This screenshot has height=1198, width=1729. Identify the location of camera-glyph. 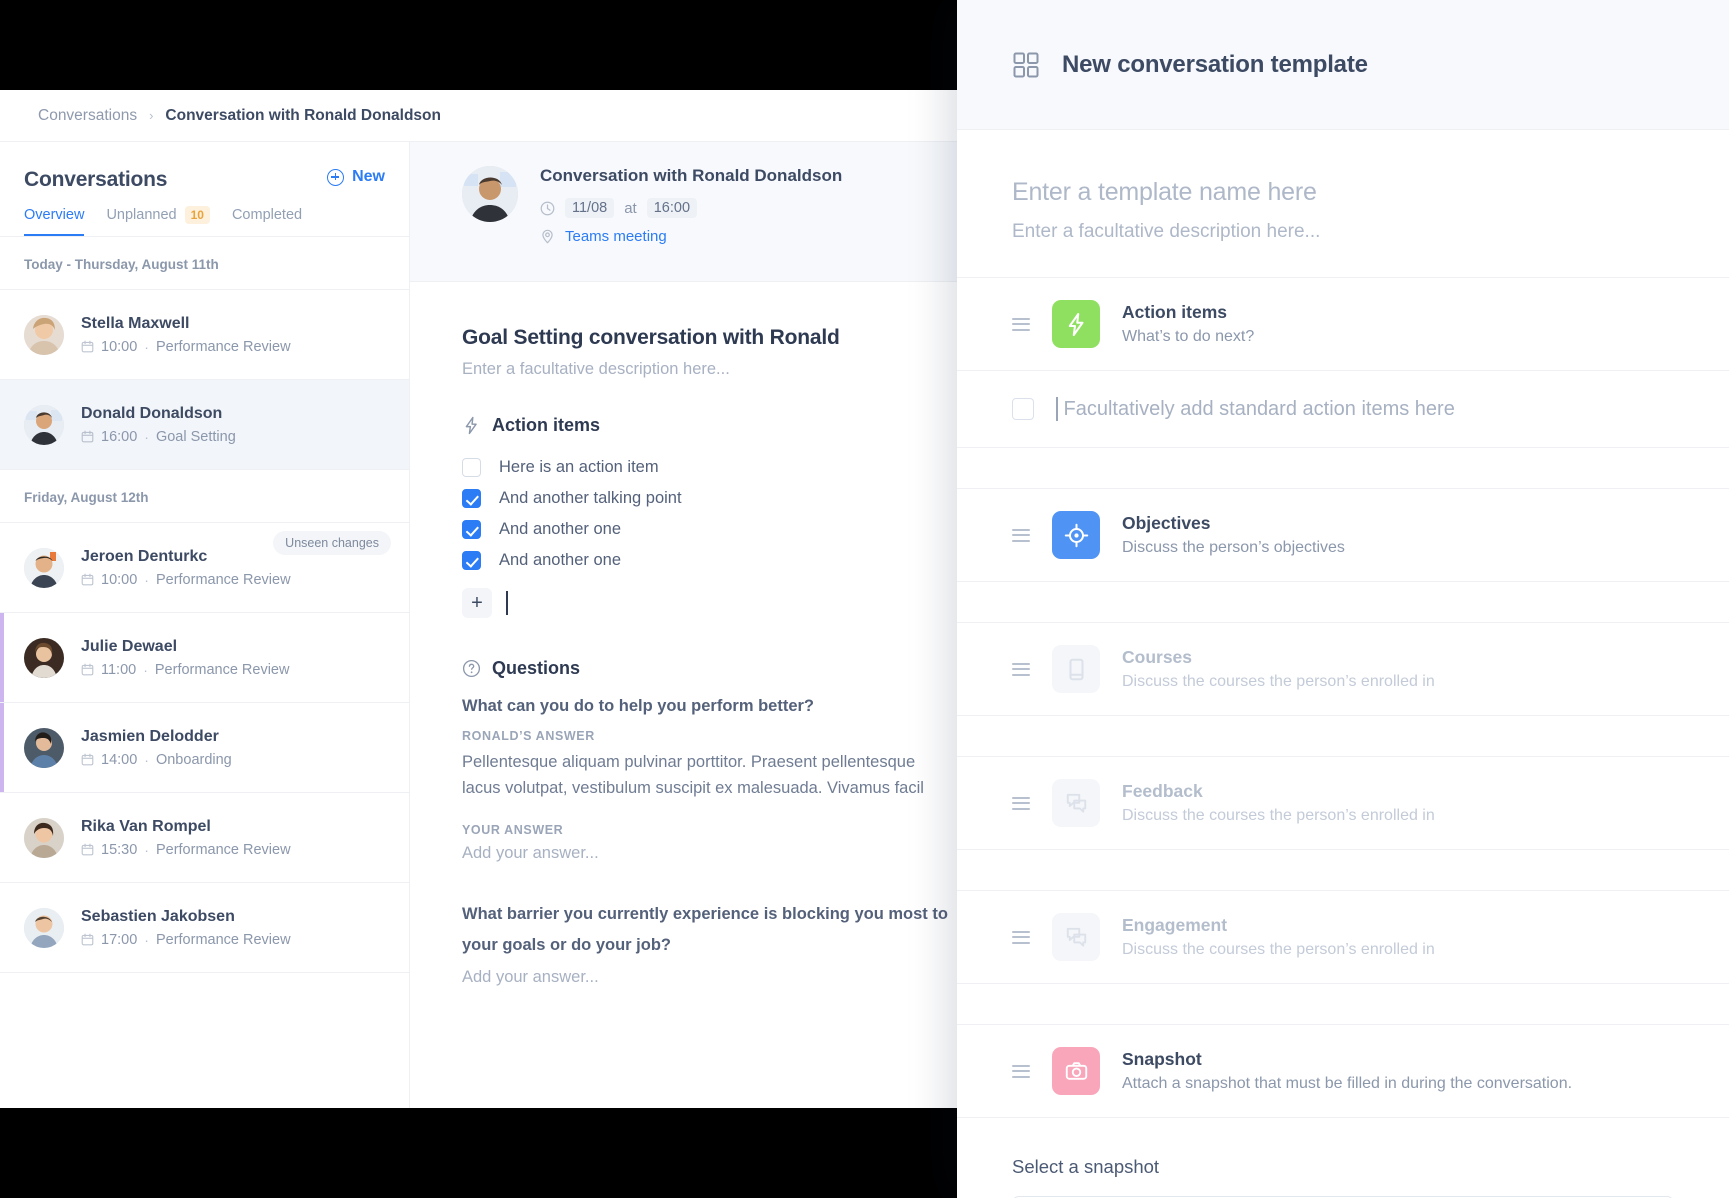
(1076, 1070).